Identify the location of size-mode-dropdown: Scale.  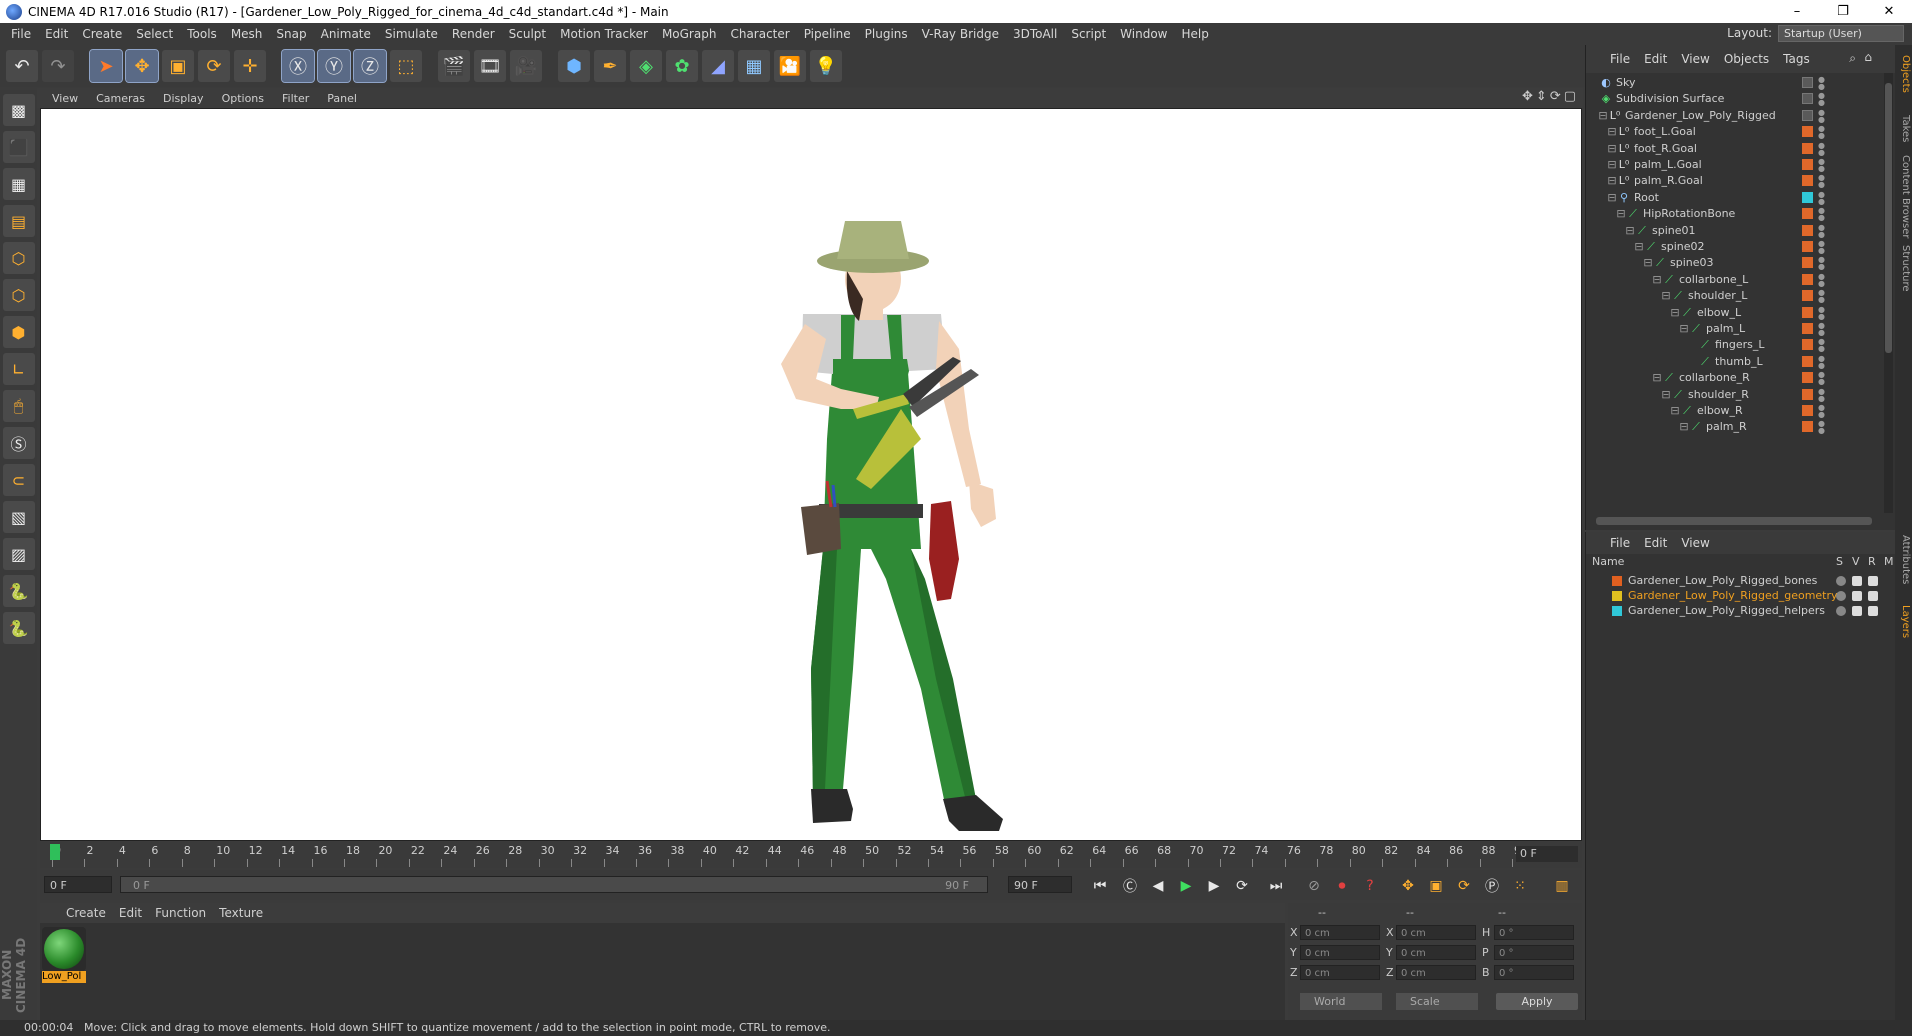
(1437, 1001).